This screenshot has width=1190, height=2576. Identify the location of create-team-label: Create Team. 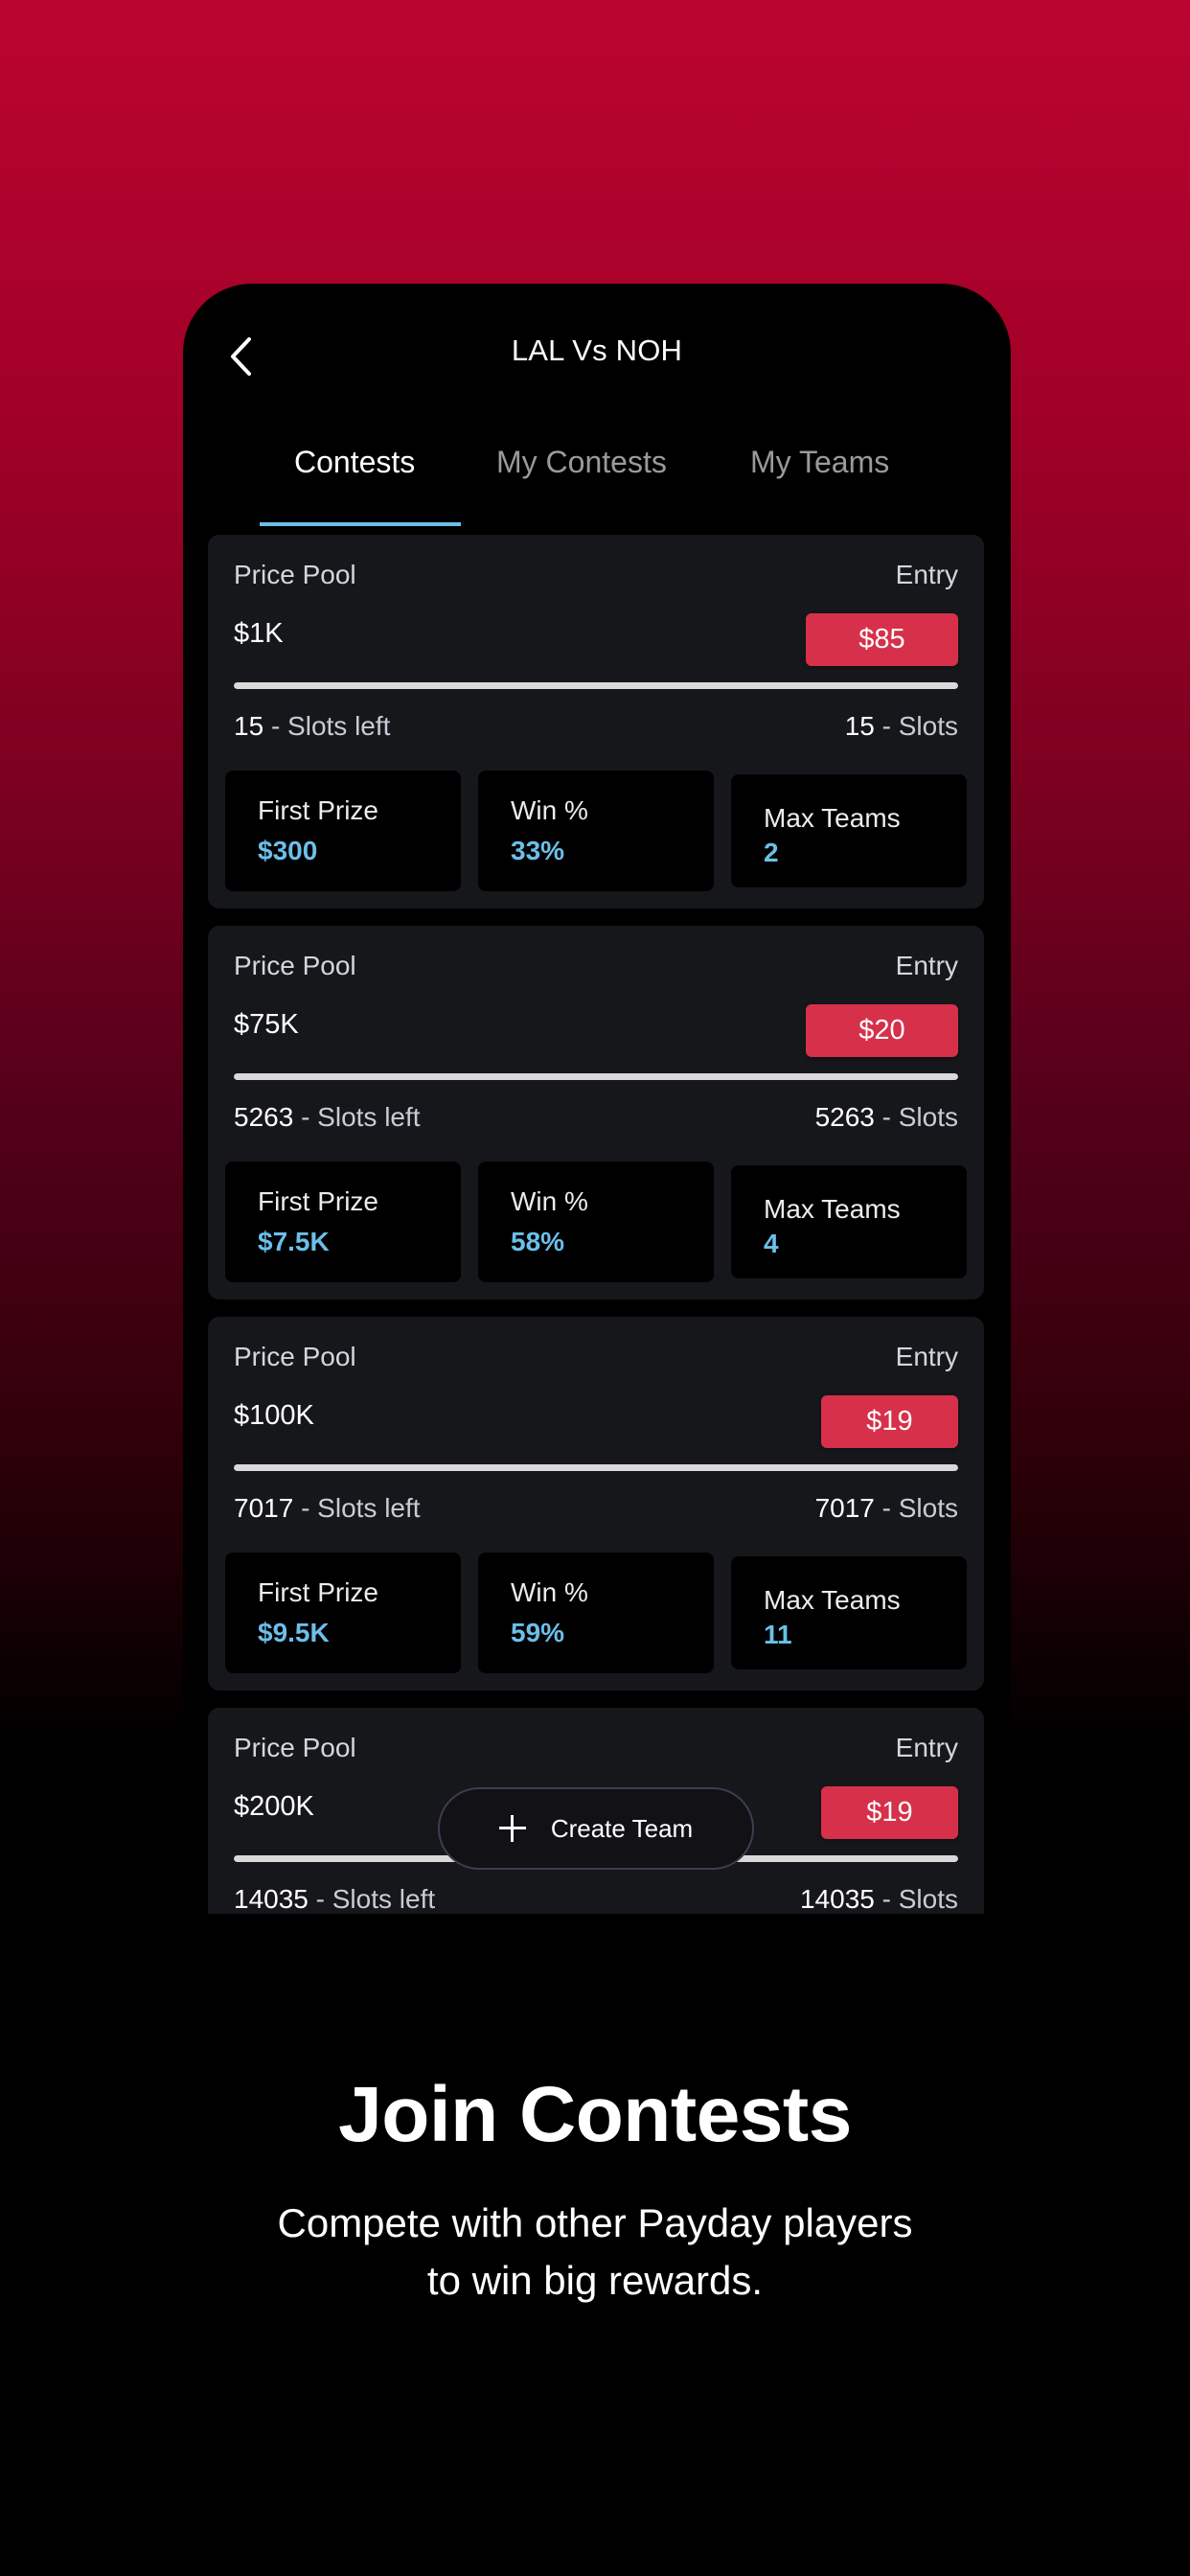
(622, 1828).